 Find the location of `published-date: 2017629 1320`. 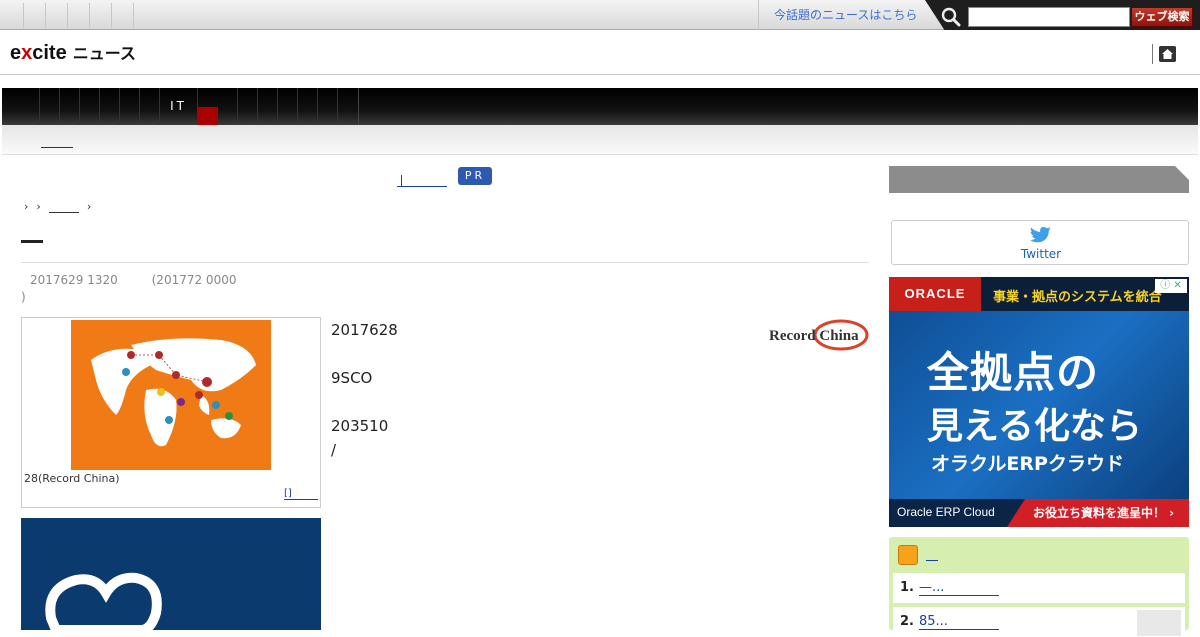

published-date: 2017629 1320 is located at coordinates (74, 280).